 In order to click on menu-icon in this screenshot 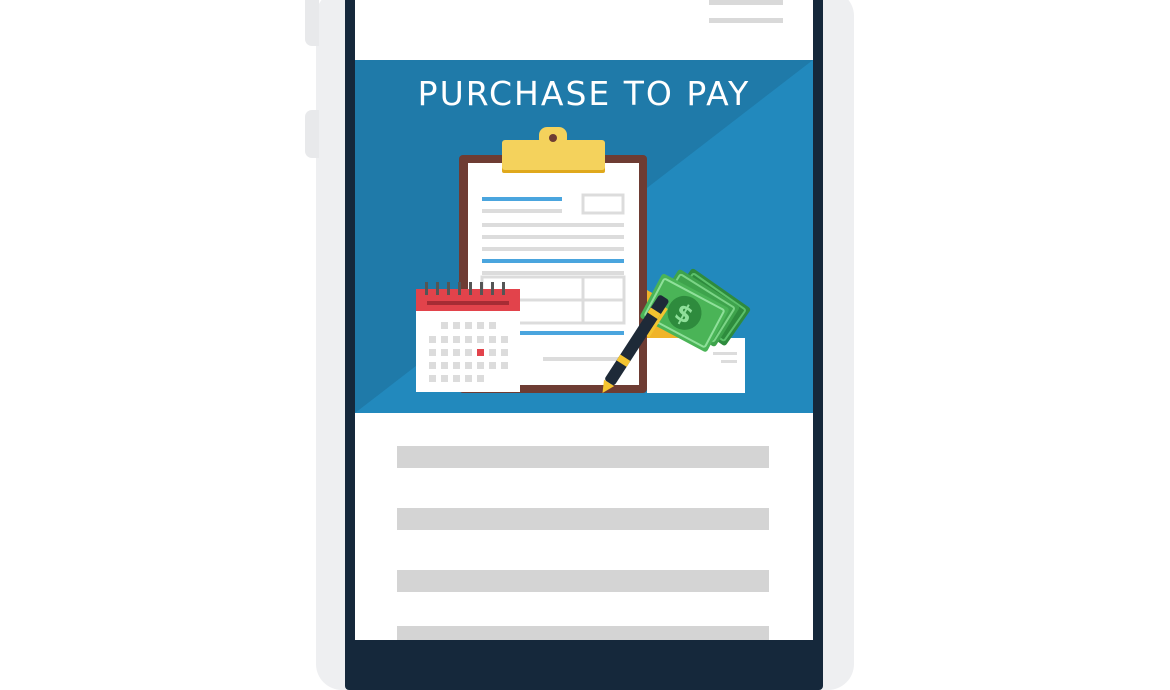, I will do `click(584, 15)`.